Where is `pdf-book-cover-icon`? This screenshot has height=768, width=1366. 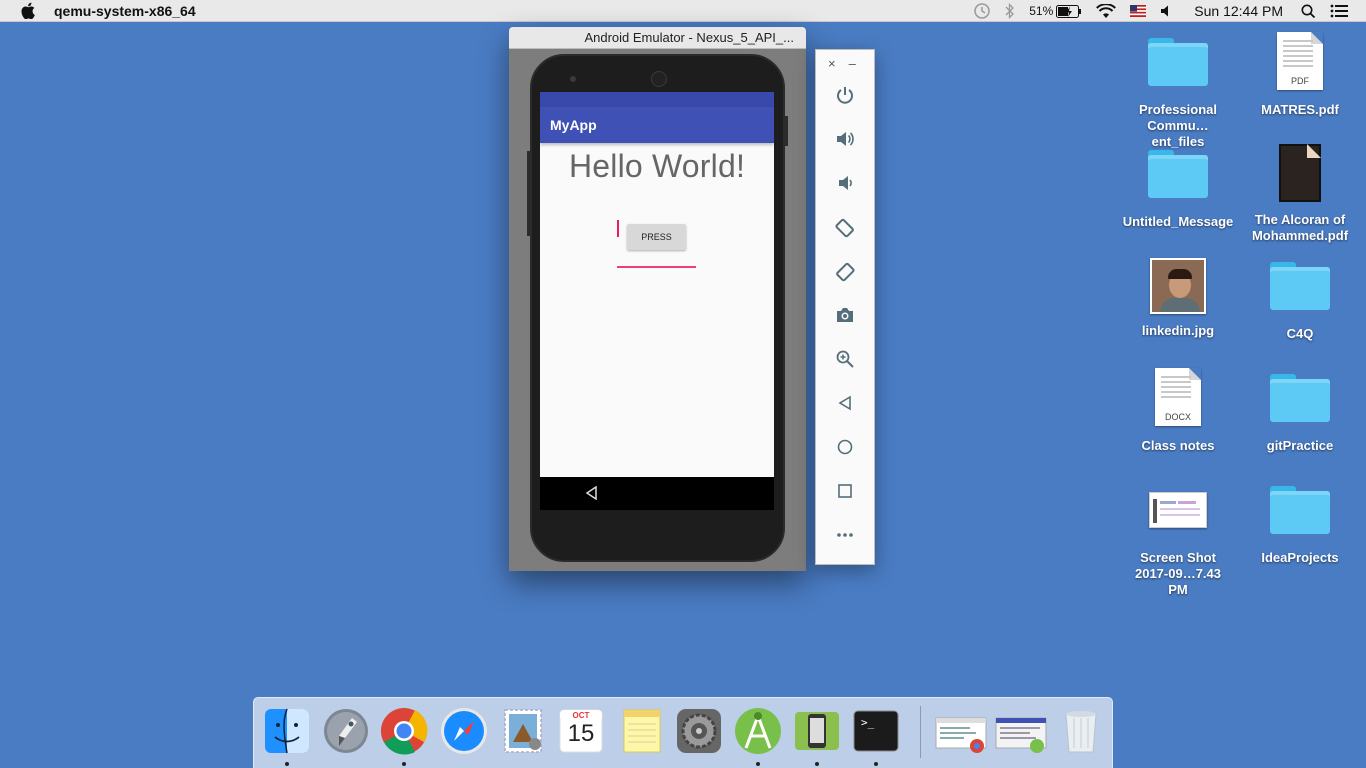
pdf-book-cover-icon is located at coordinates (1300, 173).